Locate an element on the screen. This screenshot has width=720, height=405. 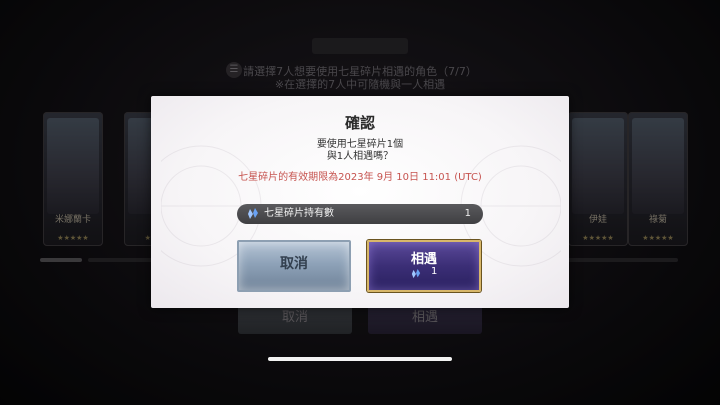
meet-button: 相遇 1 is located at coordinates (424, 266).